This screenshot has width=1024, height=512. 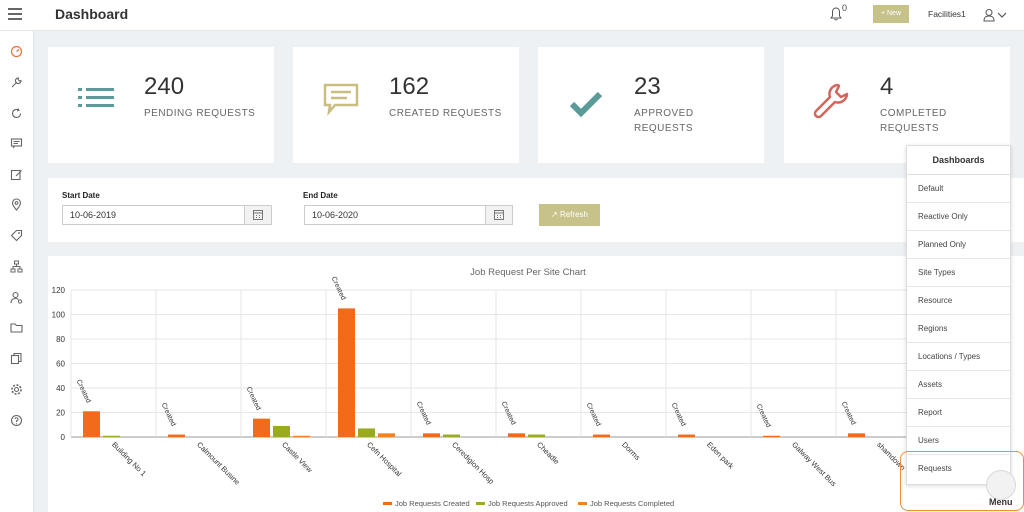 I want to click on x-tick-label: Cheadle, so click(x=548, y=453).